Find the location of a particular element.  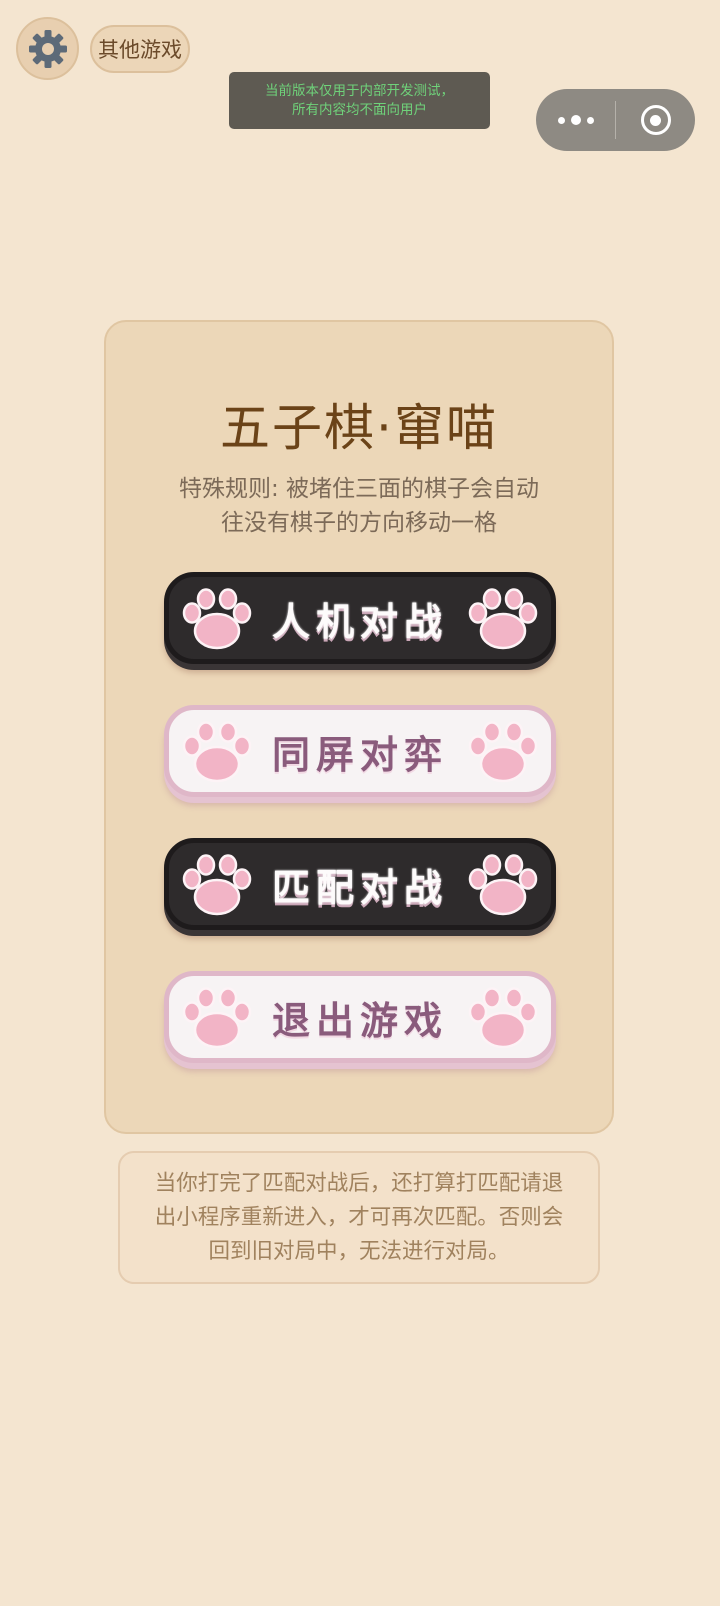

exit-game-label: 退出游戏 is located at coordinates (359, 1020).